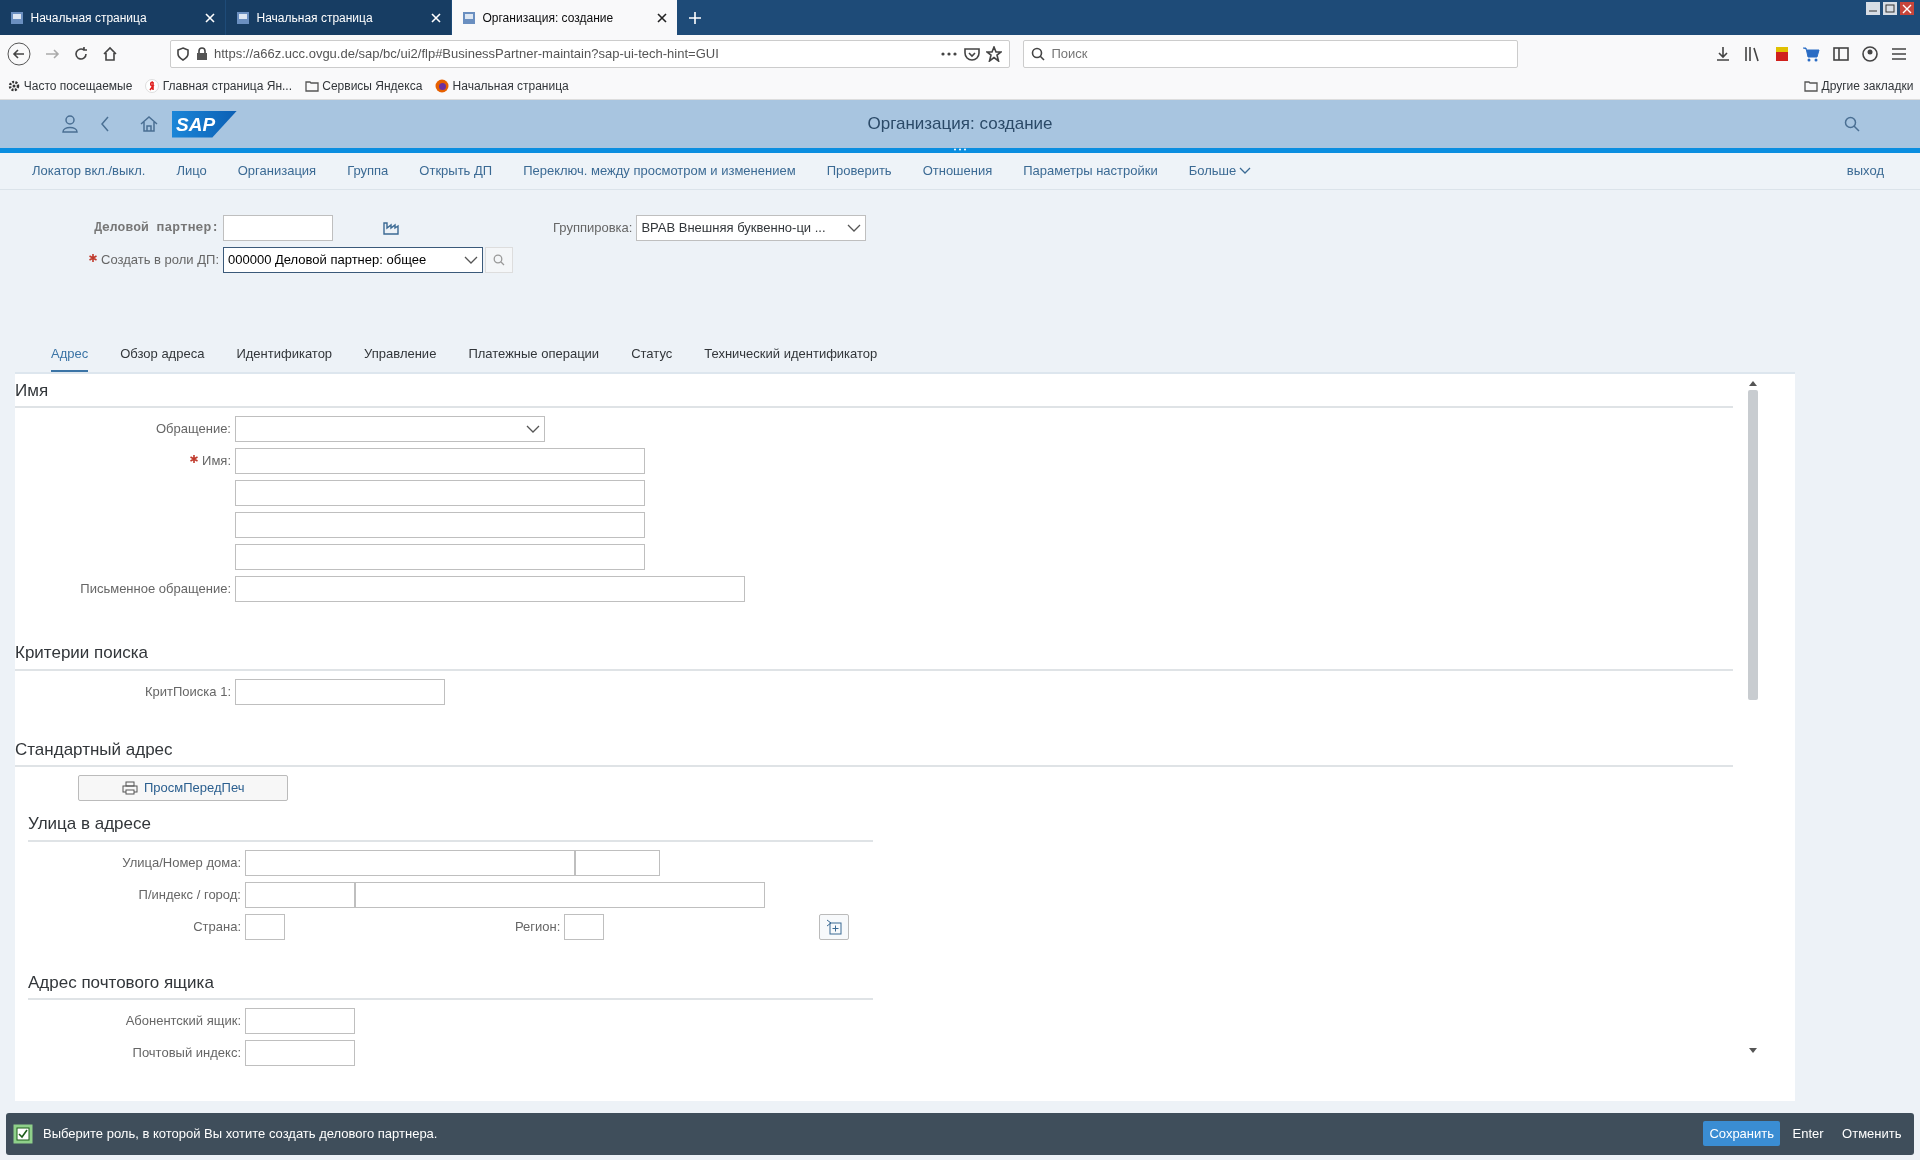 This screenshot has height=1160, width=1920. Describe the element at coordinates (593, 228) in the screenshot. I see `field-label: Группировка:` at that location.